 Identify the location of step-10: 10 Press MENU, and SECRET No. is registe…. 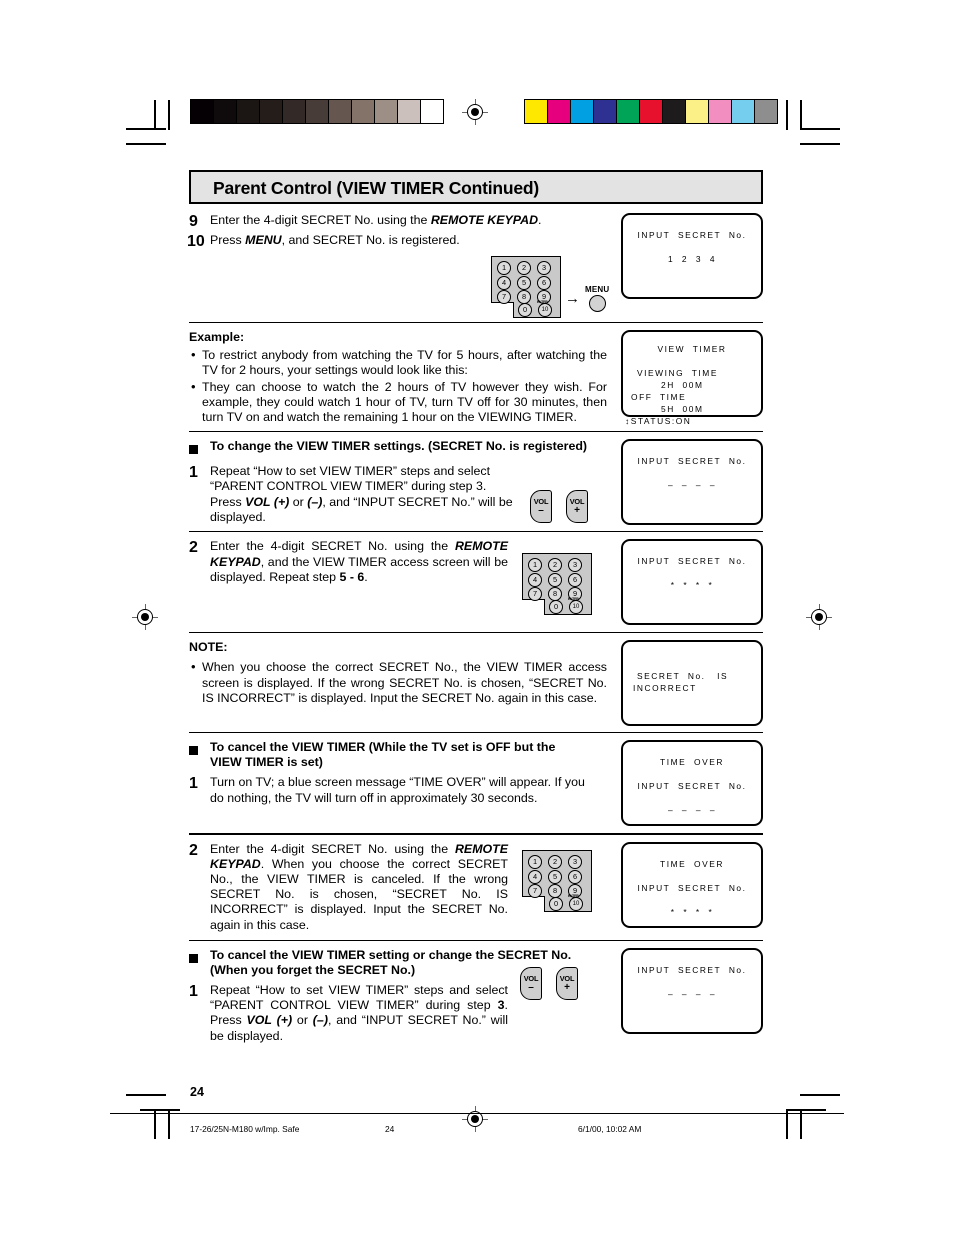
(400, 241).